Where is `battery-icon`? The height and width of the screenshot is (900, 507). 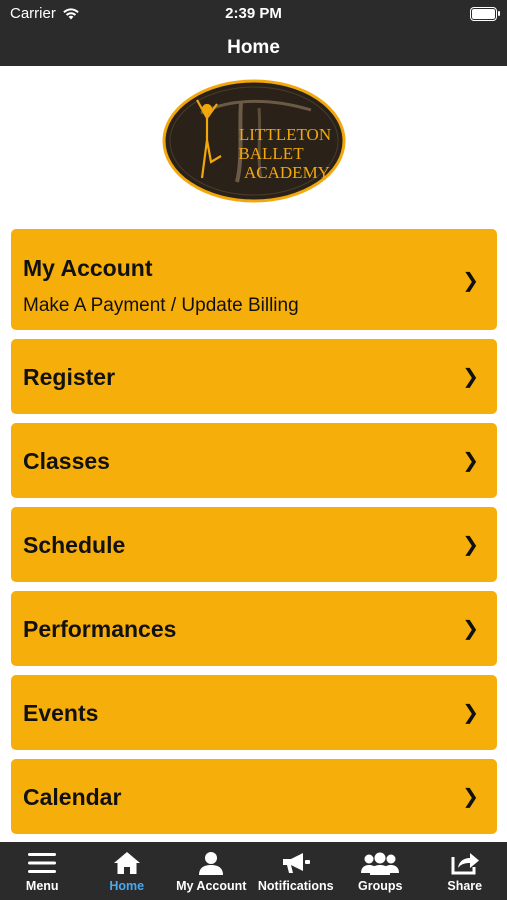 battery-icon is located at coordinates (485, 14).